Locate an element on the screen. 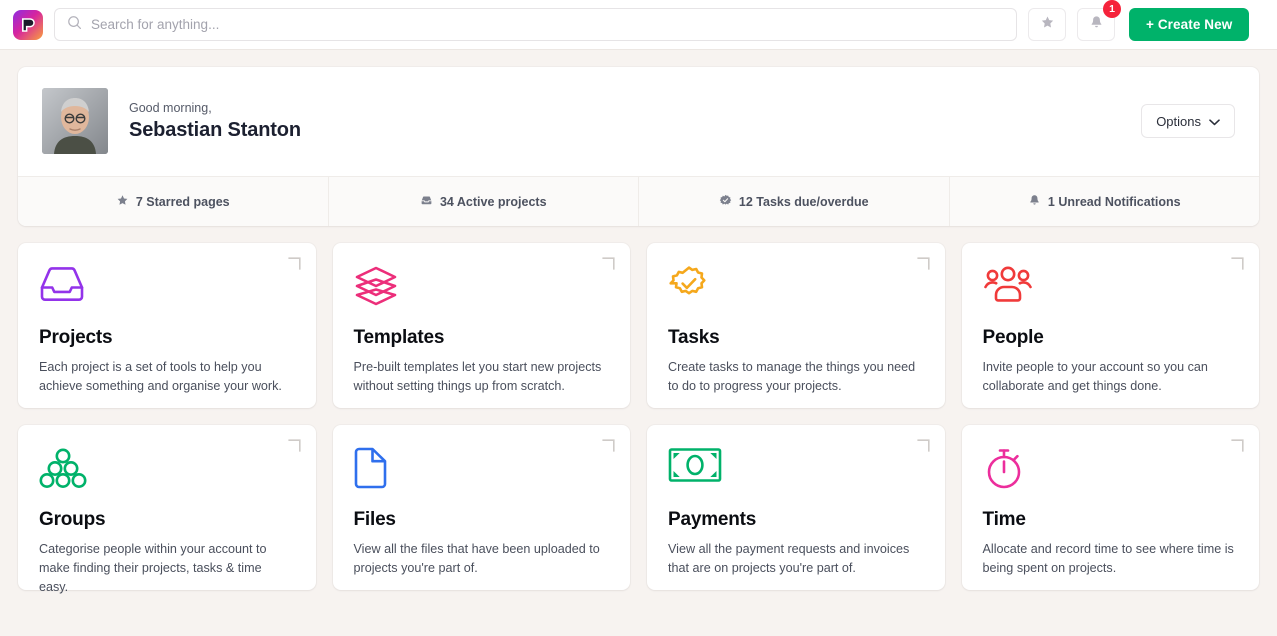 The width and height of the screenshot is (1277, 636). stat-tasks-due: 12 Tasks due/overdue is located at coordinates (794, 201).